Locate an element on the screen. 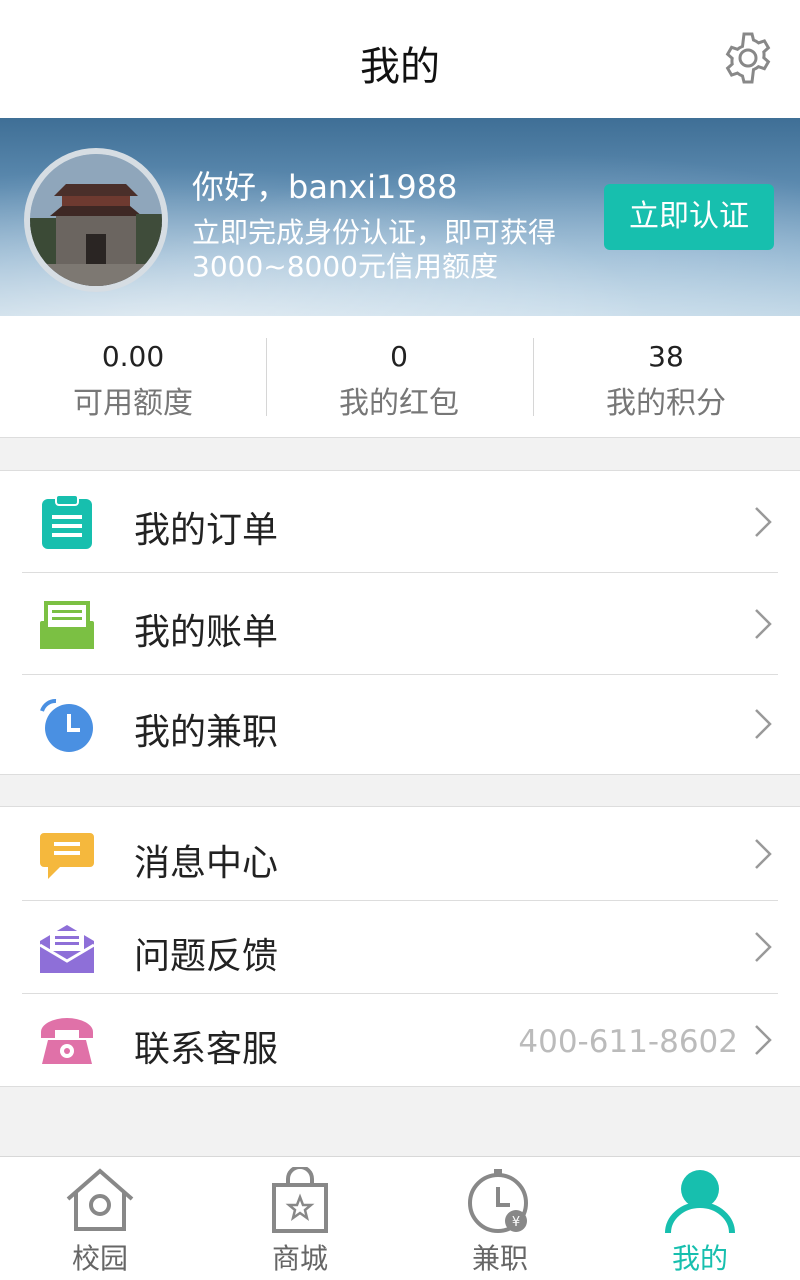 The height and width of the screenshot is (1280, 800). stat-label: 可用额度 is located at coordinates (133, 403).